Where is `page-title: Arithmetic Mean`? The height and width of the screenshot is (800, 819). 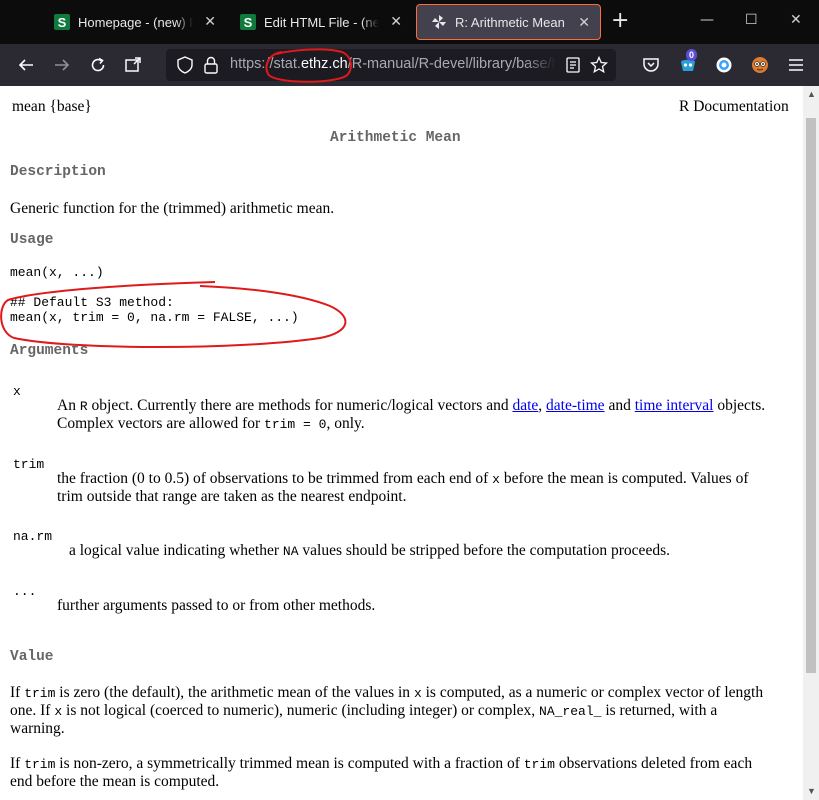 page-title: Arithmetic Mean is located at coordinates (395, 138).